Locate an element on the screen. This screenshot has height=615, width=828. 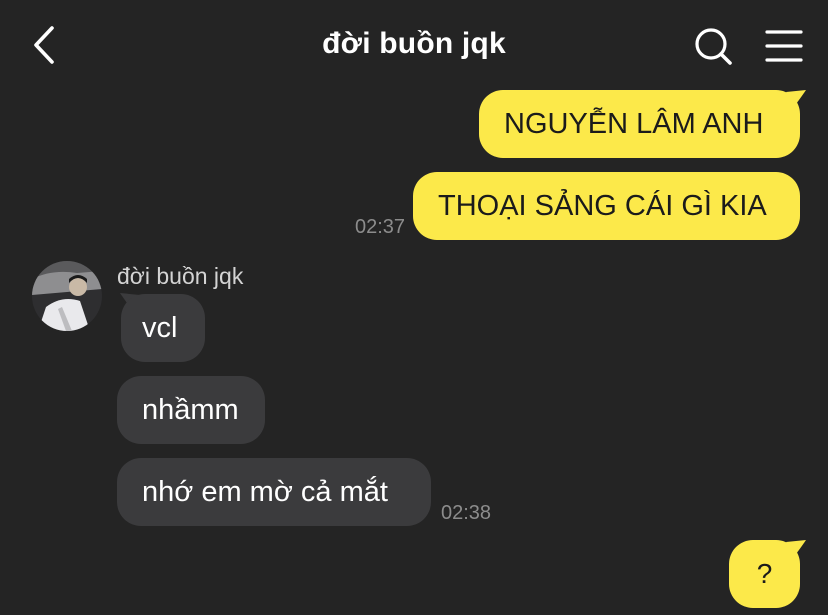
hamburger-menu-icon is located at coordinates (784, 46).